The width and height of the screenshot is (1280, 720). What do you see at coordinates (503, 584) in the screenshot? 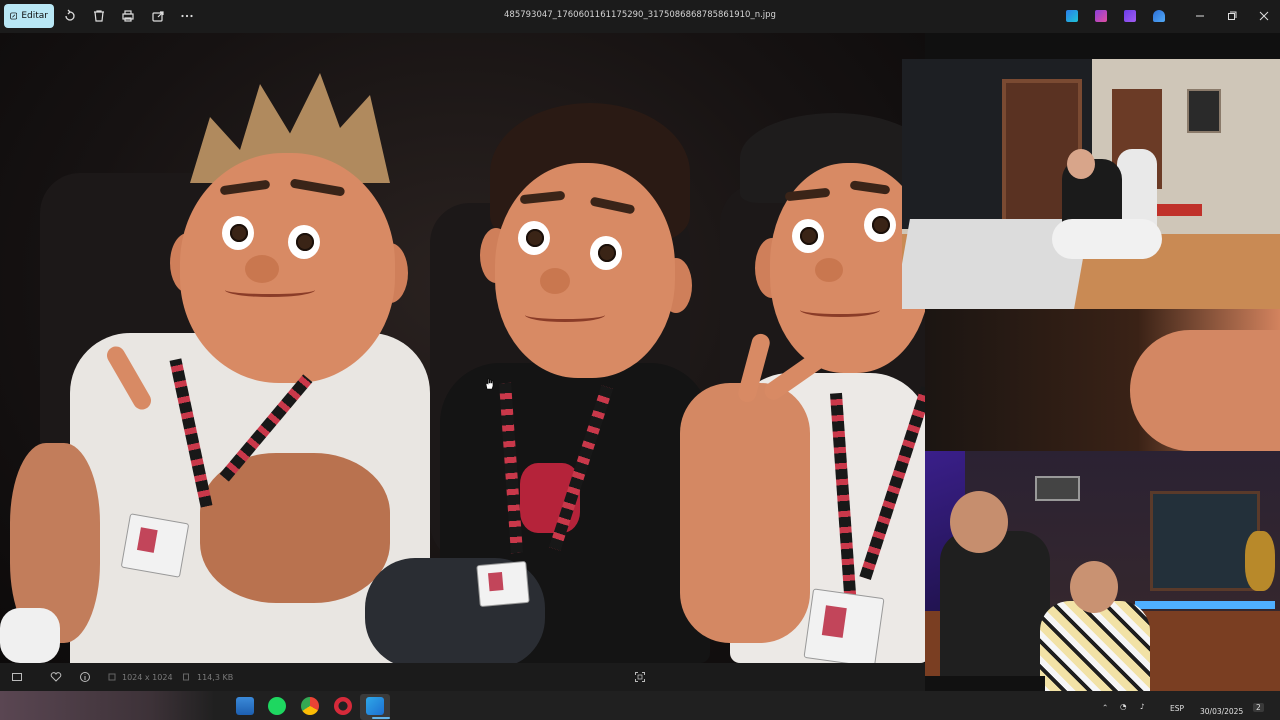
I see `middle-character-badge` at bounding box center [503, 584].